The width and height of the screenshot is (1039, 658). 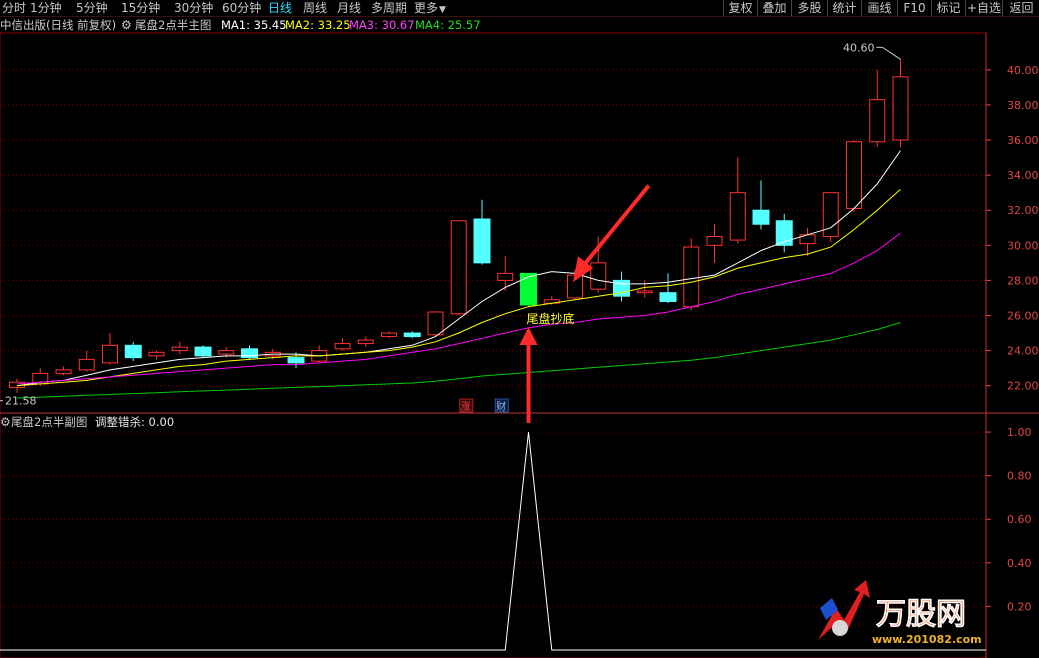 I want to click on main-y-tick-label: 38.00, so click(x=1023, y=105).